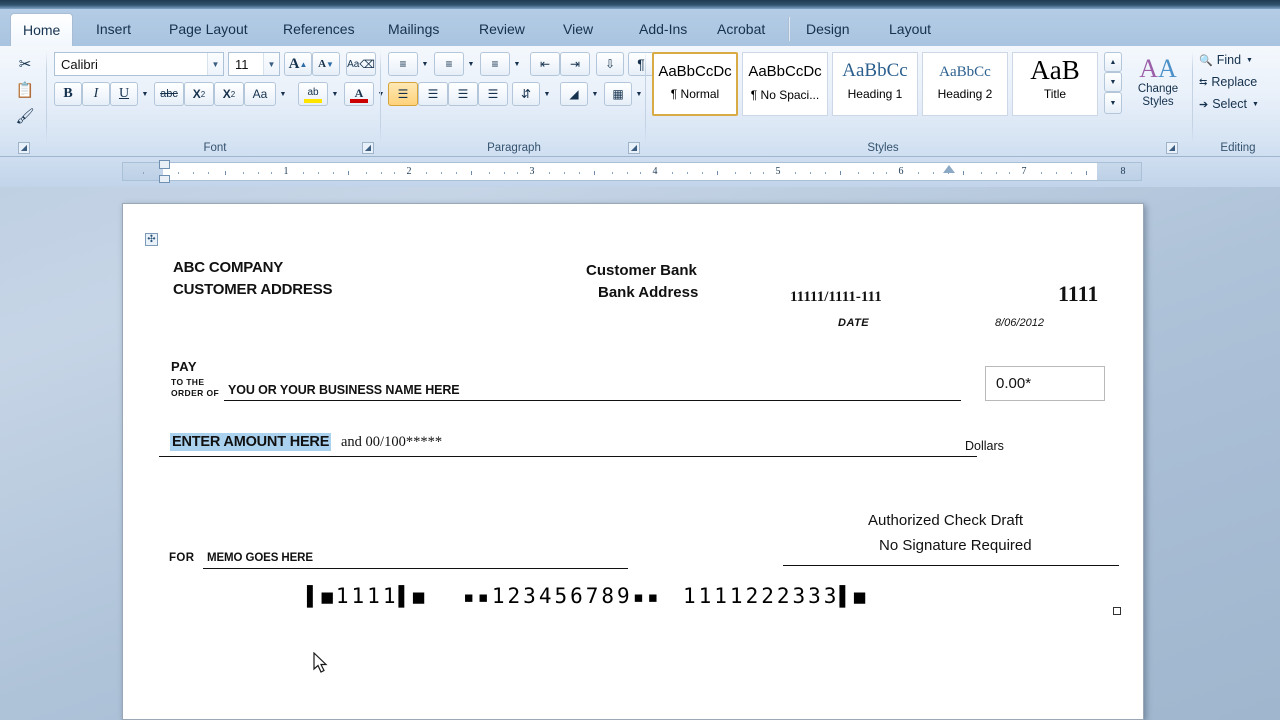  I want to click on styles-scroll-up-button: ▲, so click(1113, 62).